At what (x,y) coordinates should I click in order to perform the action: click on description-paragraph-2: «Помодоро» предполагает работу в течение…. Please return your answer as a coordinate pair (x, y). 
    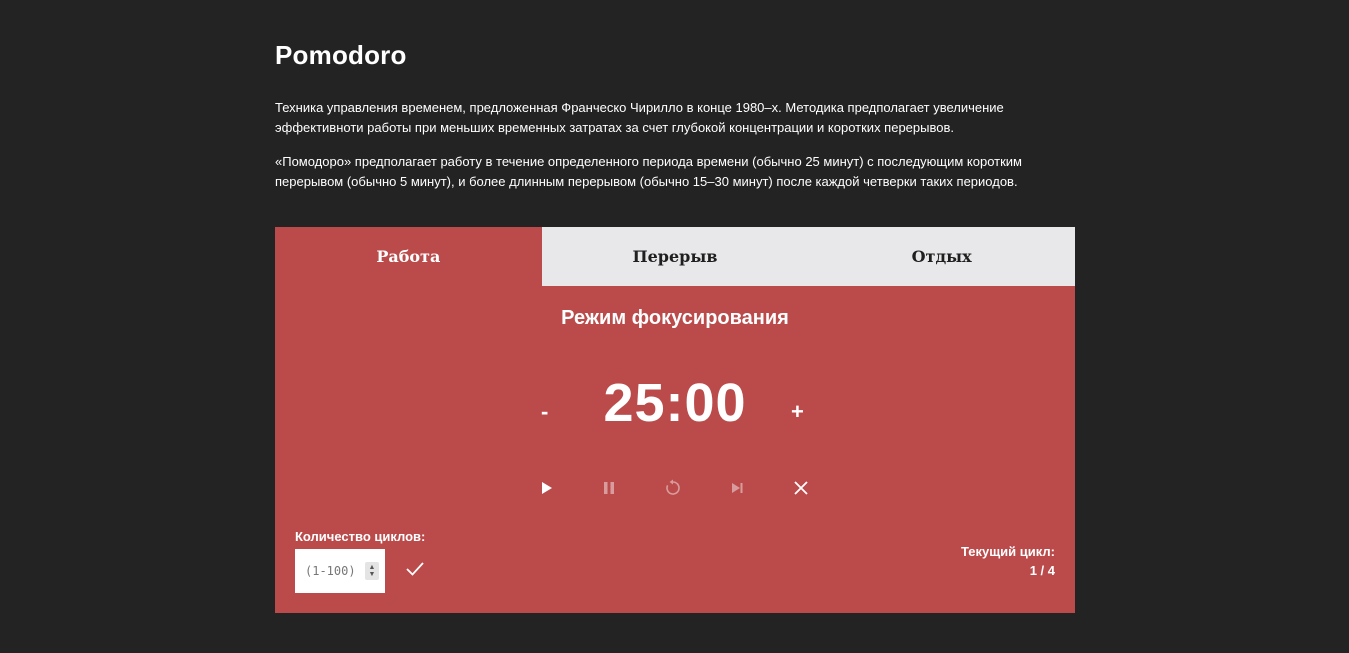
    Looking at the image, I should click on (648, 171).